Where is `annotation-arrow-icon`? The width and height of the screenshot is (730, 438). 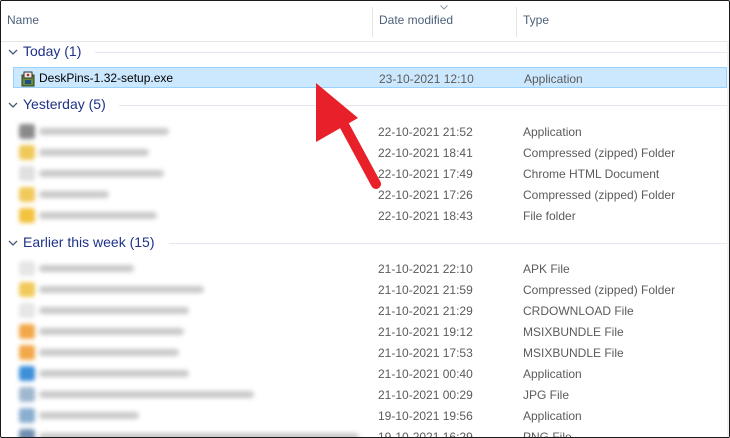 annotation-arrow-icon is located at coordinates (348, 136).